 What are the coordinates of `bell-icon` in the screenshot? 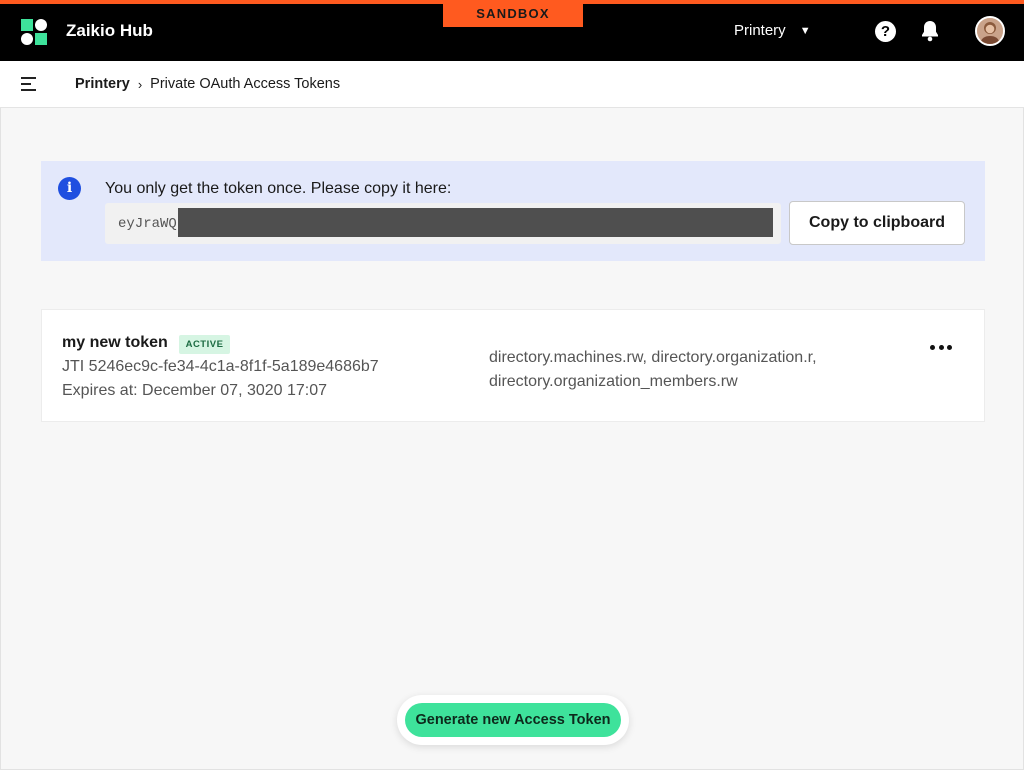 It's located at (930, 31).